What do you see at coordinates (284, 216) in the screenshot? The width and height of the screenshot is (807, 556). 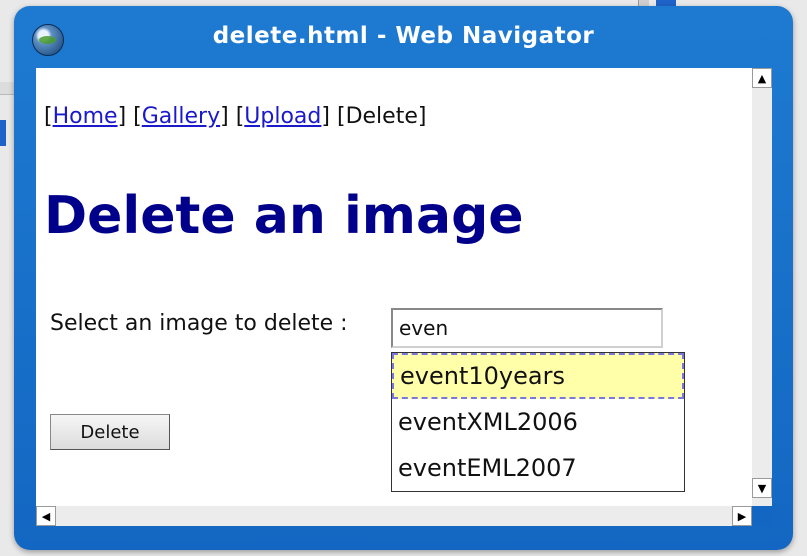 I see `page-title: Delete an image` at bounding box center [284, 216].